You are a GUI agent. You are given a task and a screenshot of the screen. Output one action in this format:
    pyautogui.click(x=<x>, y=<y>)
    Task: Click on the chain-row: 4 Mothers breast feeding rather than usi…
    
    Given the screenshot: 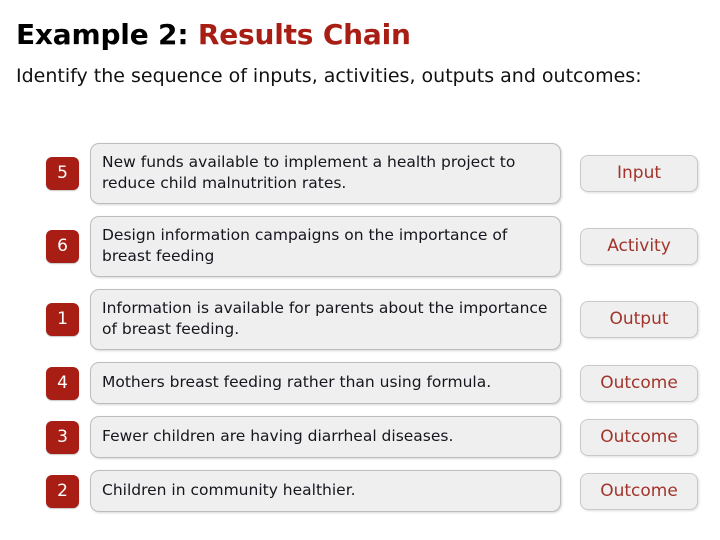 What is the action you would take?
    pyautogui.click(x=360, y=383)
    